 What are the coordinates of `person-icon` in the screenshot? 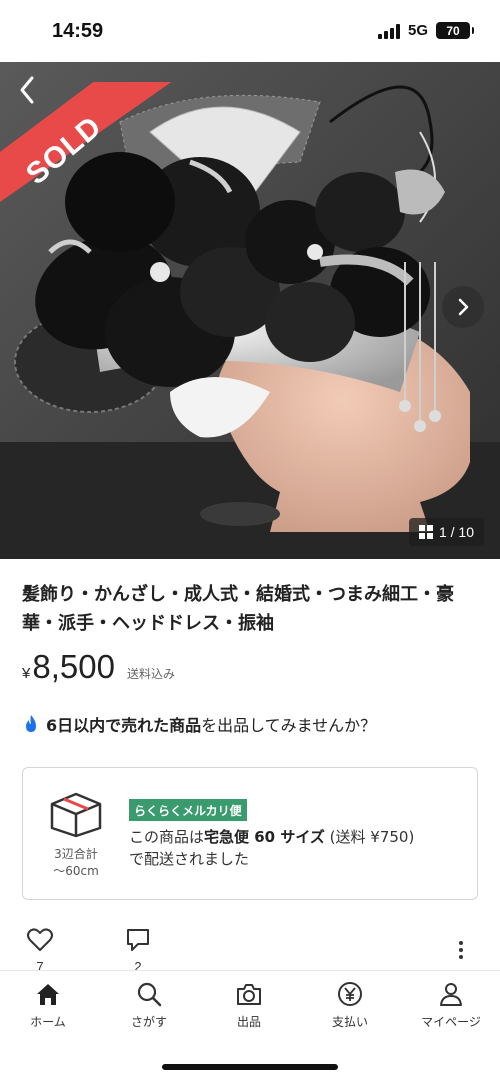 It's located at (451, 994).